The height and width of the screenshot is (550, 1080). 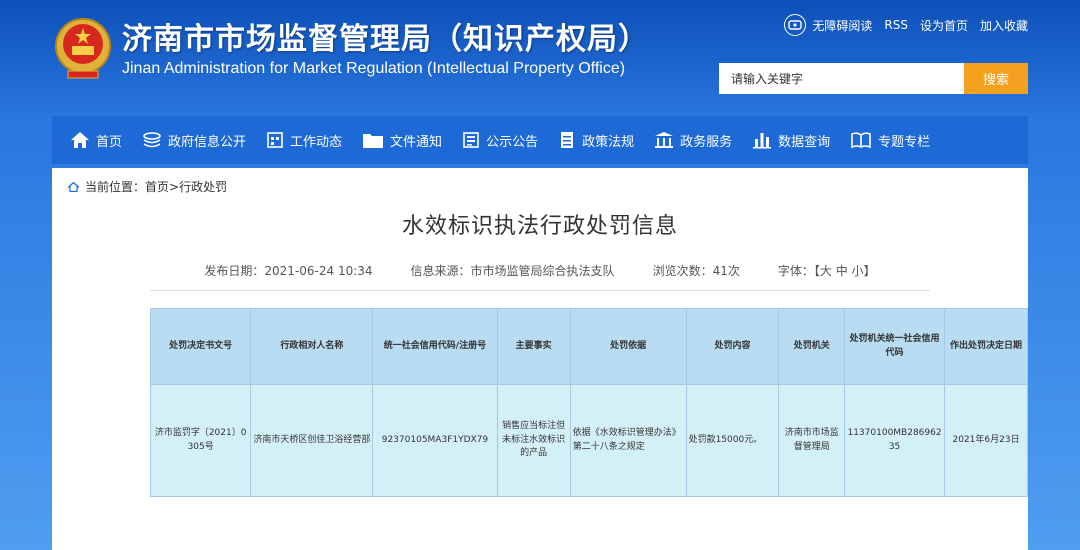 I want to click on table-header-cell: 处罚机关统一社会信用代码, so click(x=895, y=346).